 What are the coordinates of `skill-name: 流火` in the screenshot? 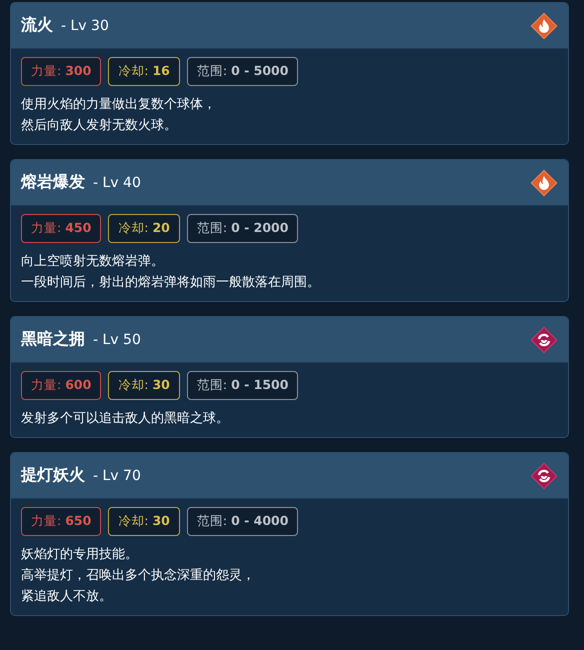 It's located at (37, 25).